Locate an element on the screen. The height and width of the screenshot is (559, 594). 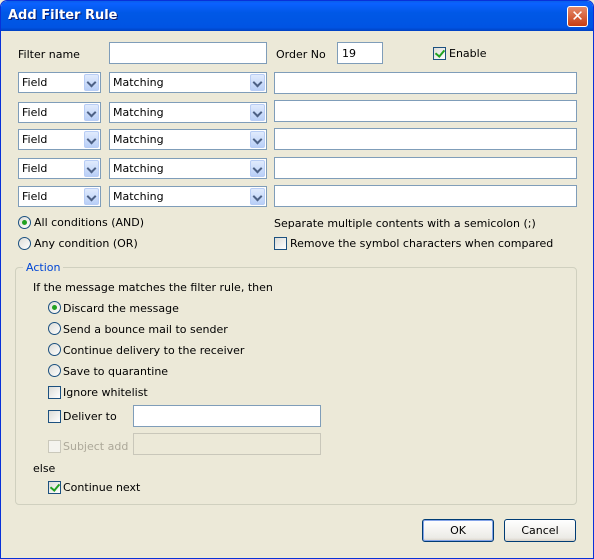
title-bar: Add Filter Rule ✕ is located at coordinates (297, 16).